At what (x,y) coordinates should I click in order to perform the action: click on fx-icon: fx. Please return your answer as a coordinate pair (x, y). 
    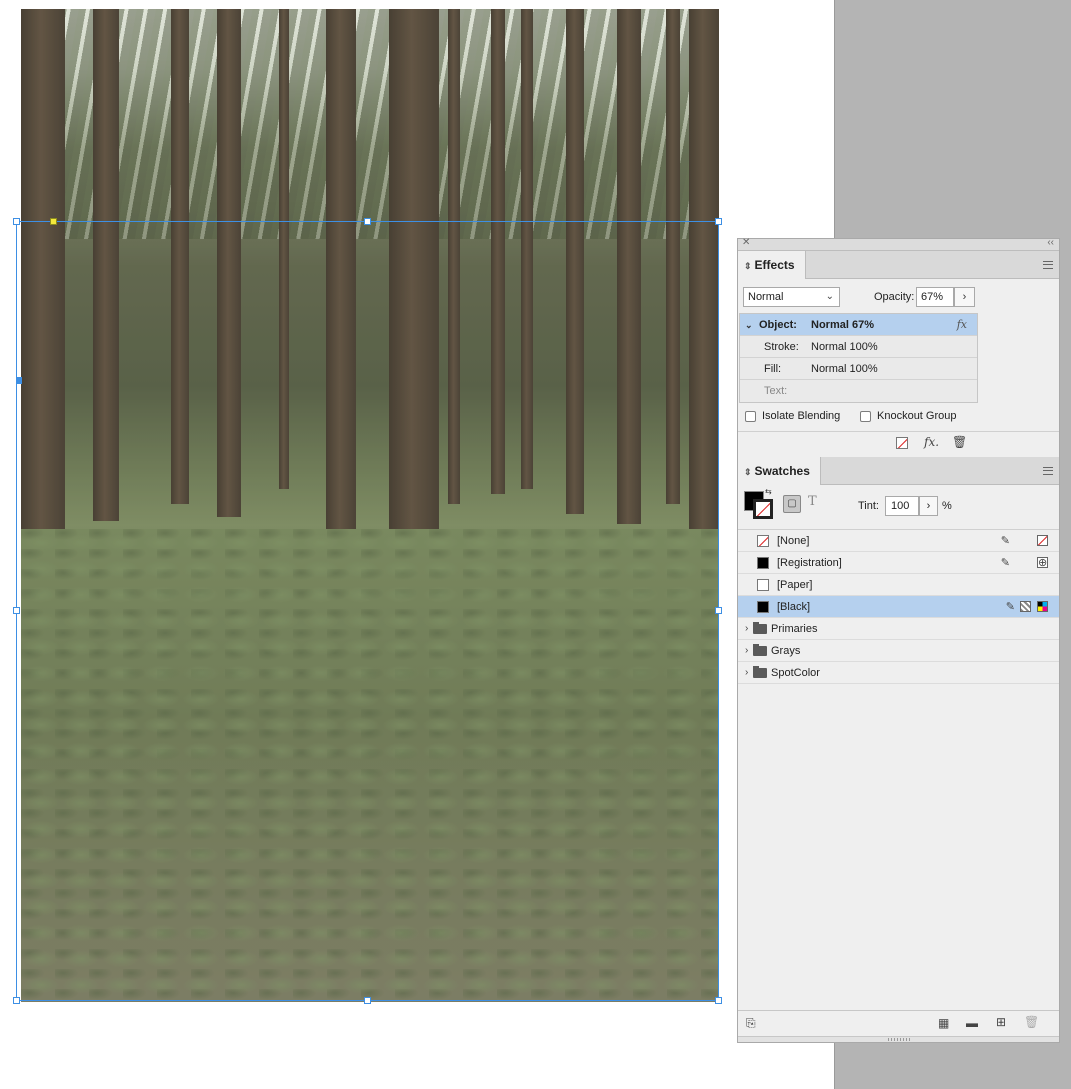
    Looking at the image, I should click on (961, 324).